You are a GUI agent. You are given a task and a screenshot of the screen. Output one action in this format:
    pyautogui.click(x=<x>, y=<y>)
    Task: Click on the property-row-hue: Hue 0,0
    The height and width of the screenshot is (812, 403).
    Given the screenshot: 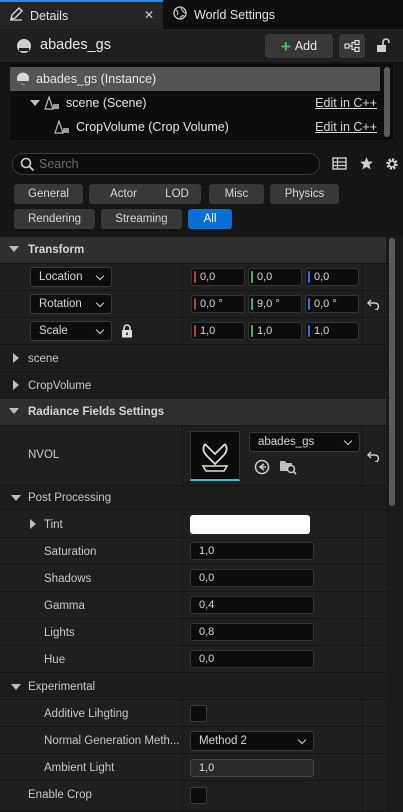 What is the action you would take?
    pyautogui.click(x=193, y=659)
    